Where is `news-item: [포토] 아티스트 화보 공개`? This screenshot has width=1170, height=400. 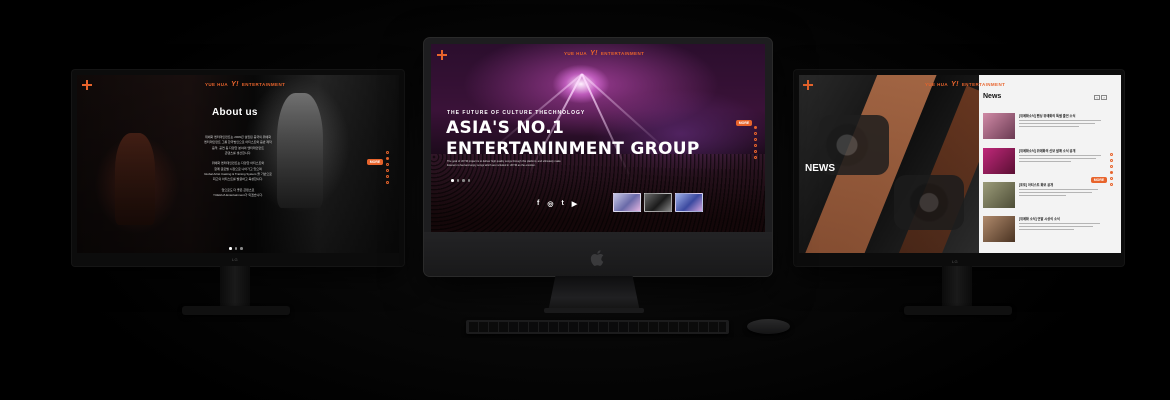
news-item: [포토] 아티스트 화보 공개 is located at coordinates (1044, 195).